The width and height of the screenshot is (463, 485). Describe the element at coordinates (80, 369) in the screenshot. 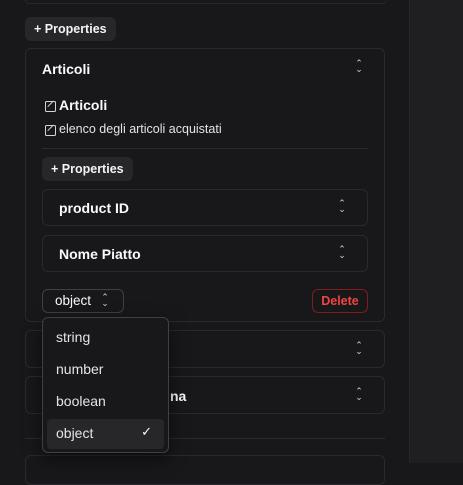

I see `option-label: number` at that location.